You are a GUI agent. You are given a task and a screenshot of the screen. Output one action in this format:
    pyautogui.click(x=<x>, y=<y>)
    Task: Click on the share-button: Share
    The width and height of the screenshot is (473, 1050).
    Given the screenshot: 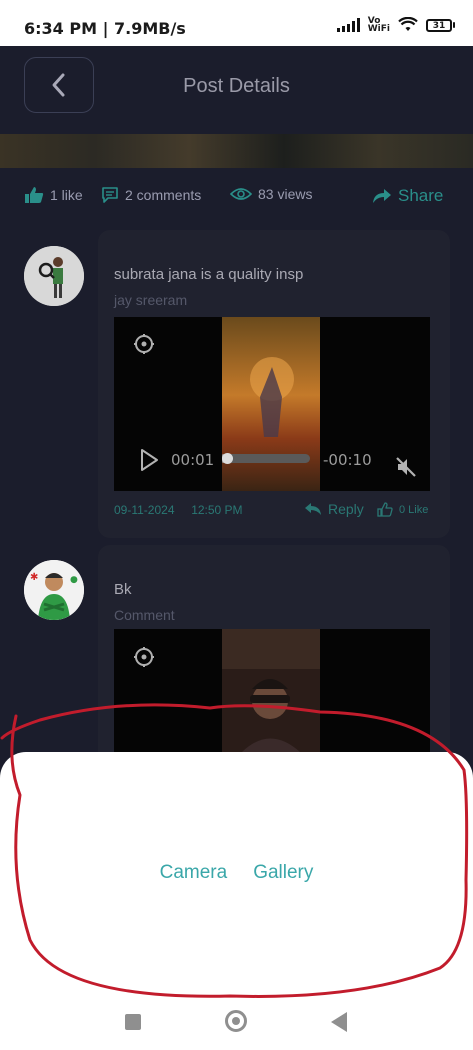 What is the action you would take?
    pyautogui.click(x=407, y=196)
    